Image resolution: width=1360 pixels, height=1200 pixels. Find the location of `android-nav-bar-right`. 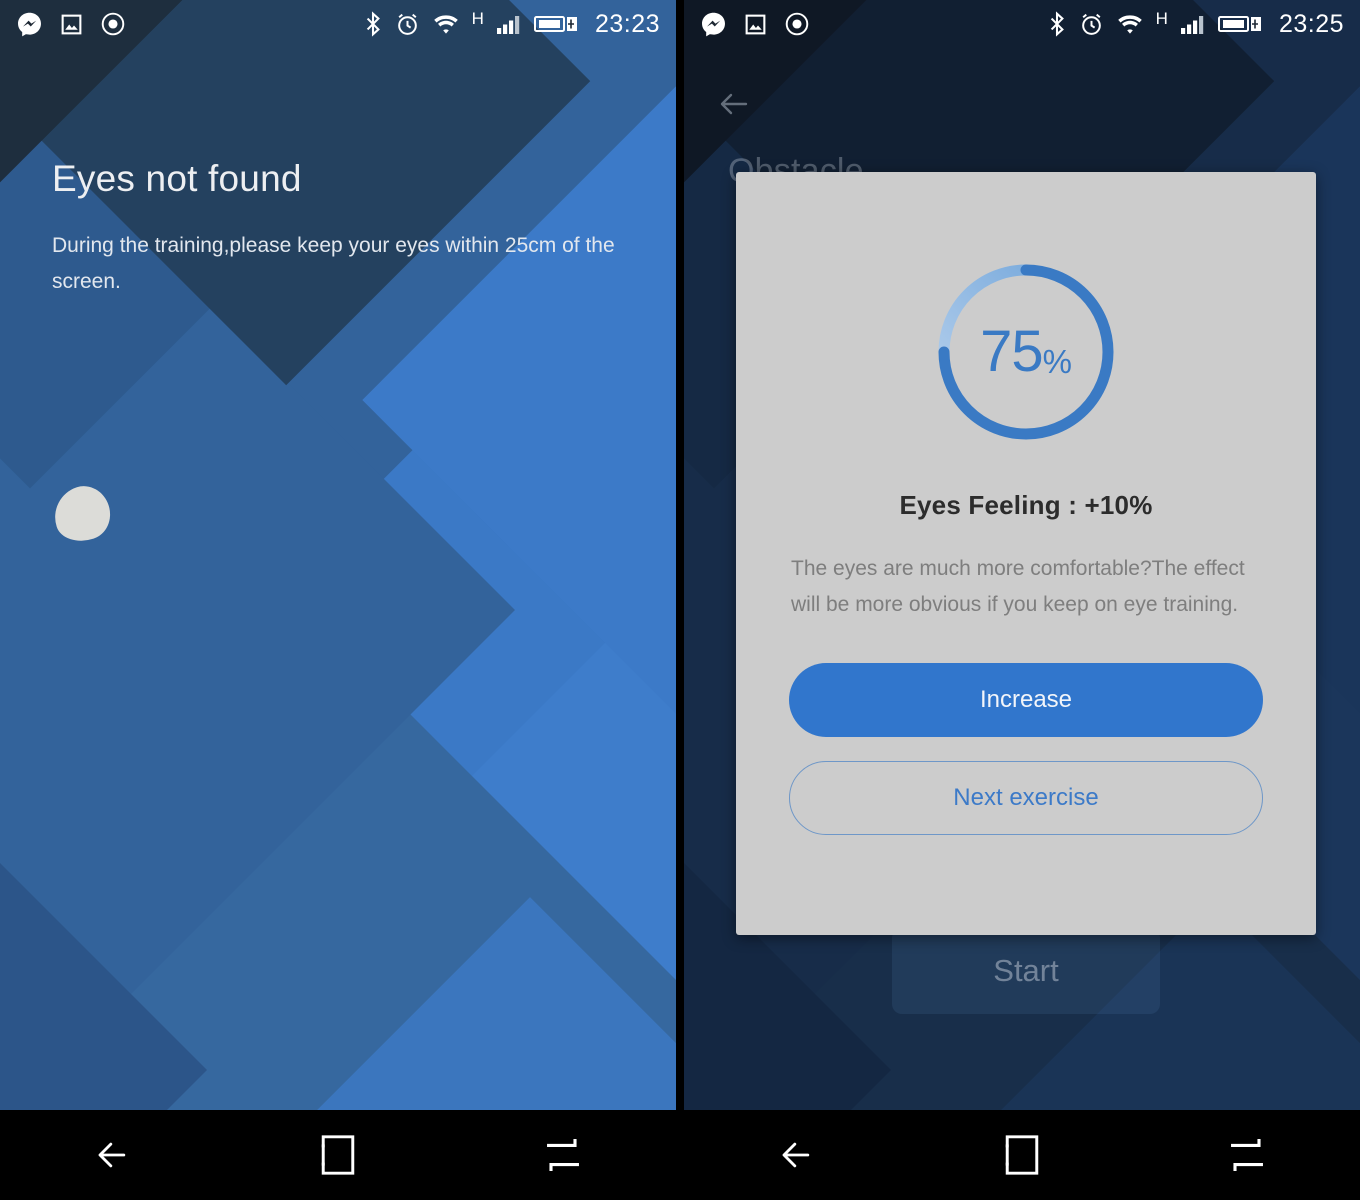

android-nav-bar-right is located at coordinates (1022, 1155).